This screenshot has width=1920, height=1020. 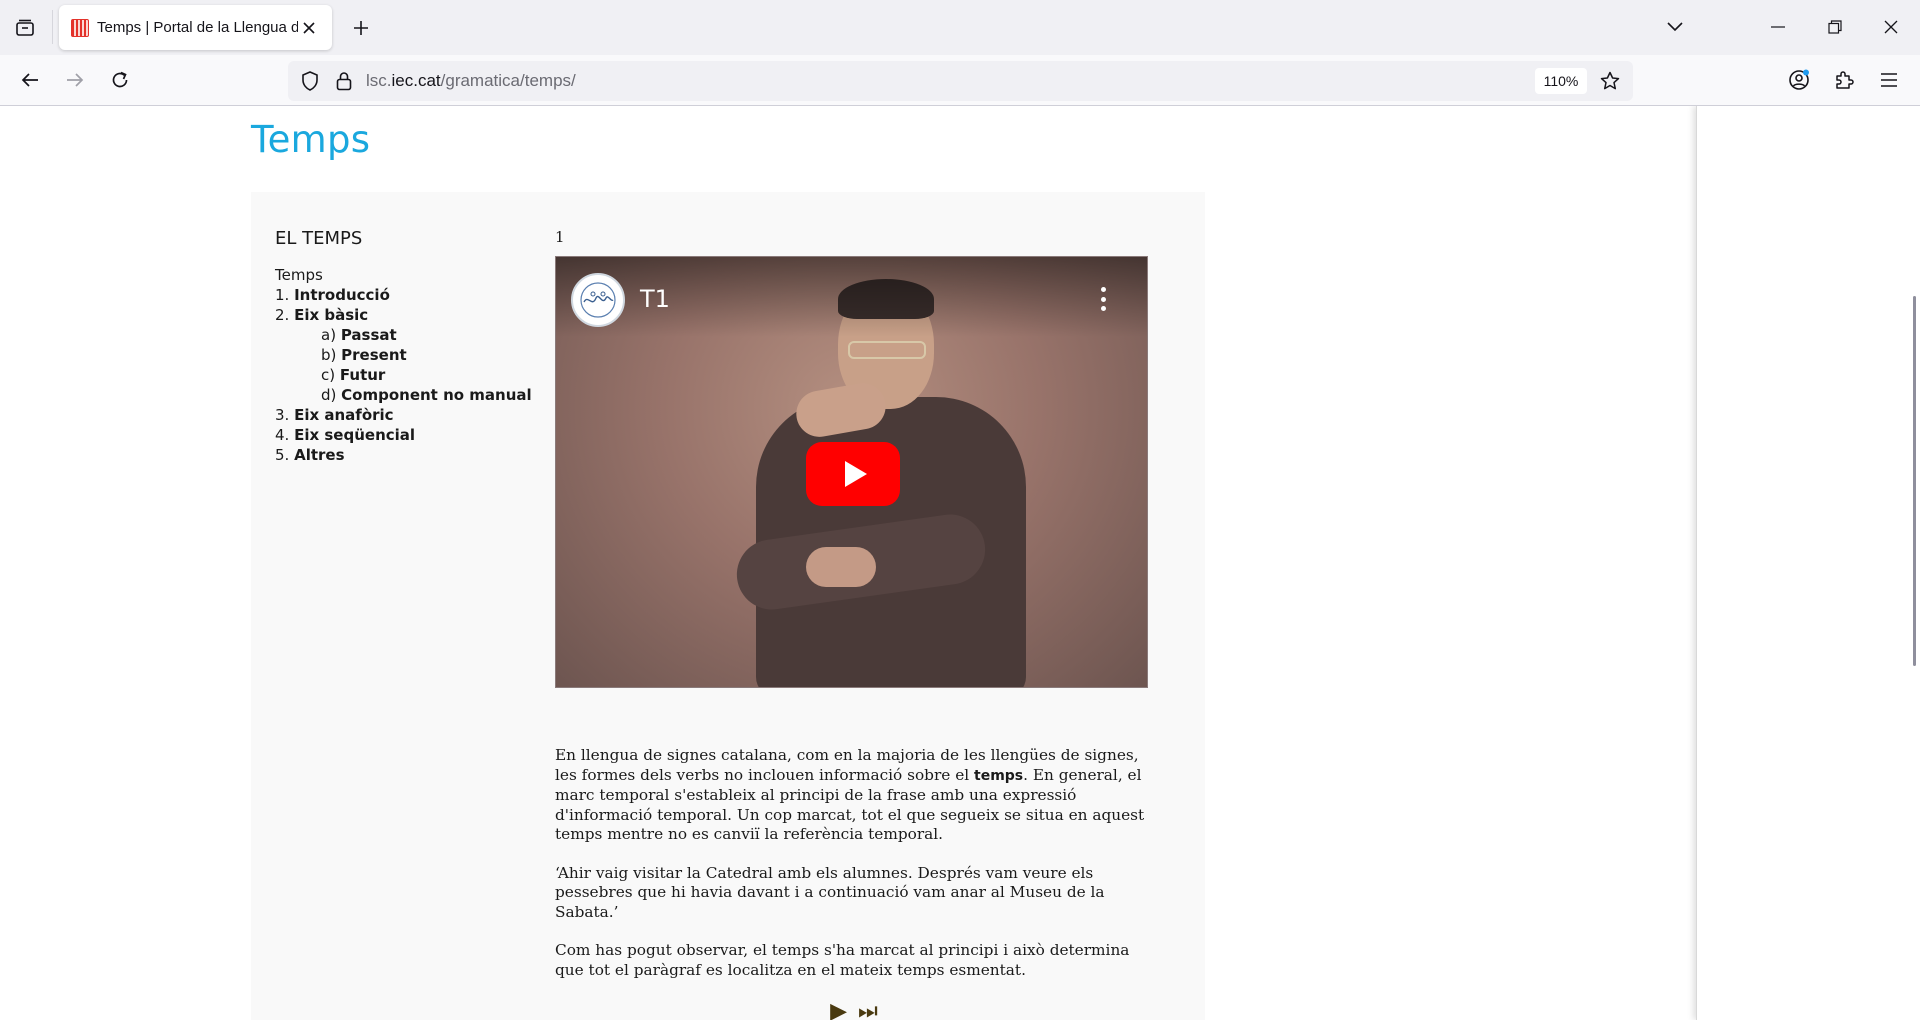 I want to click on tab-title: Temps | Portal de la Llengua de, so click(x=197, y=27).